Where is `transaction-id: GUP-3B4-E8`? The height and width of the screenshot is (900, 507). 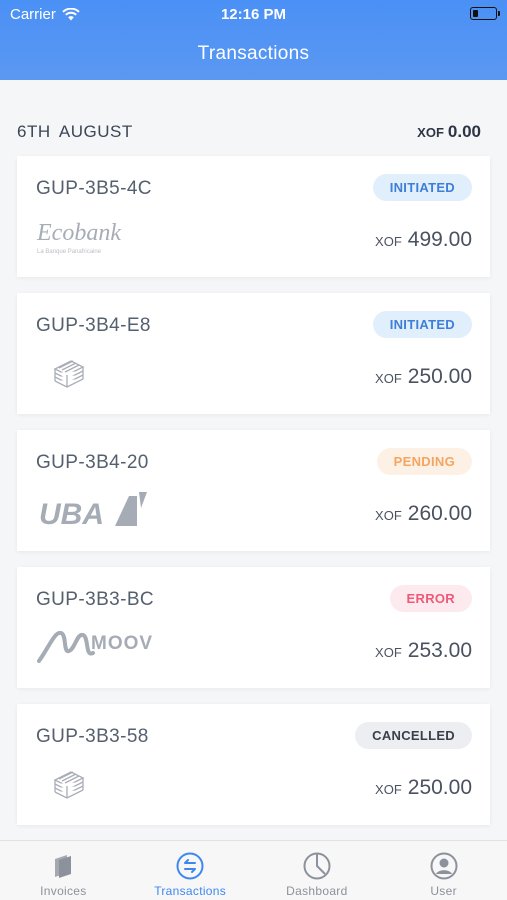
transaction-id: GUP-3B4-E8 is located at coordinates (93, 325).